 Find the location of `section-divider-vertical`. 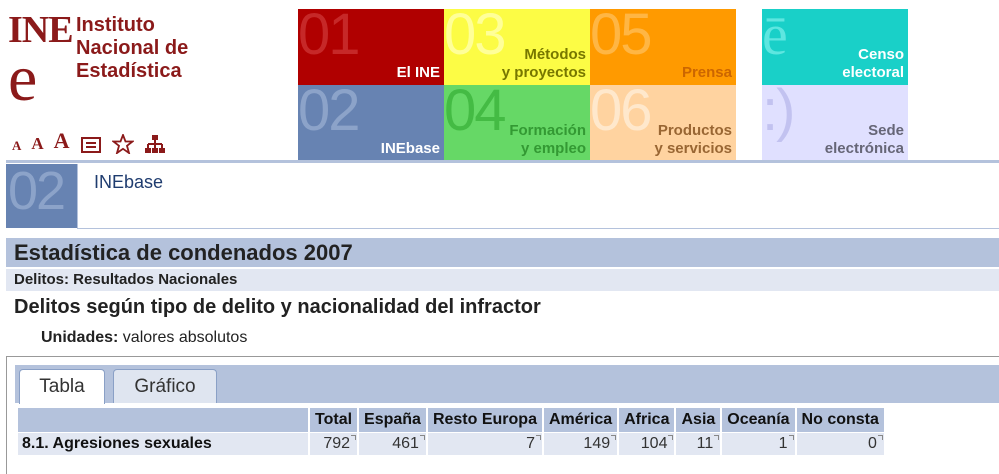

section-divider-vertical is located at coordinates (77, 196).